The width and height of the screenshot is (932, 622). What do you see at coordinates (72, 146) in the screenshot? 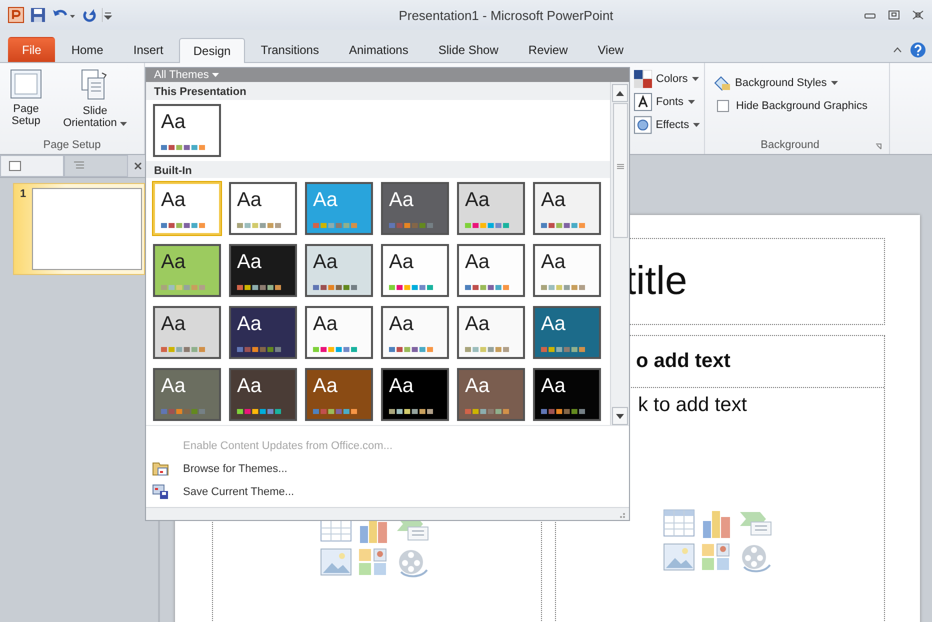
I see `group-label: Page Setup` at bounding box center [72, 146].